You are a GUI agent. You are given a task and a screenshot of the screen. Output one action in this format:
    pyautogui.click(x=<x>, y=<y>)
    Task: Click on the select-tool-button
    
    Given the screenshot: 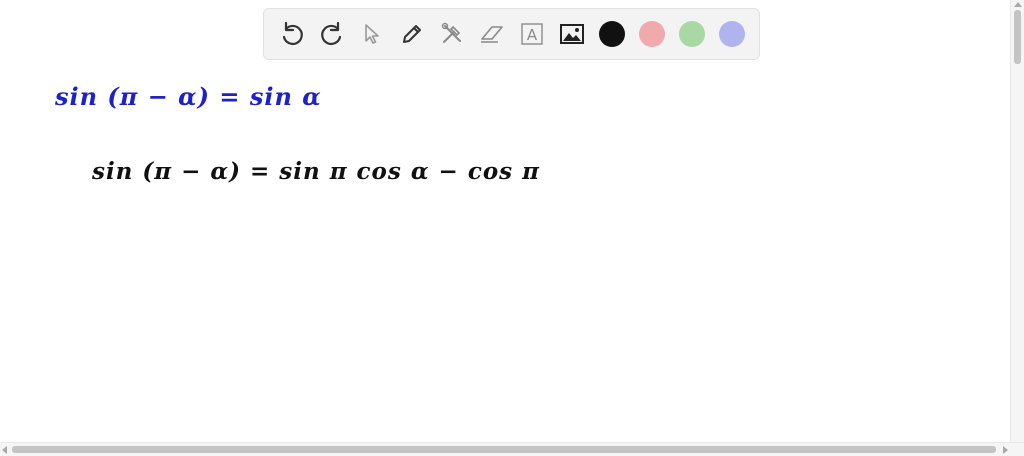 What is the action you would take?
    pyautogui.click(x=372, y=34)
    